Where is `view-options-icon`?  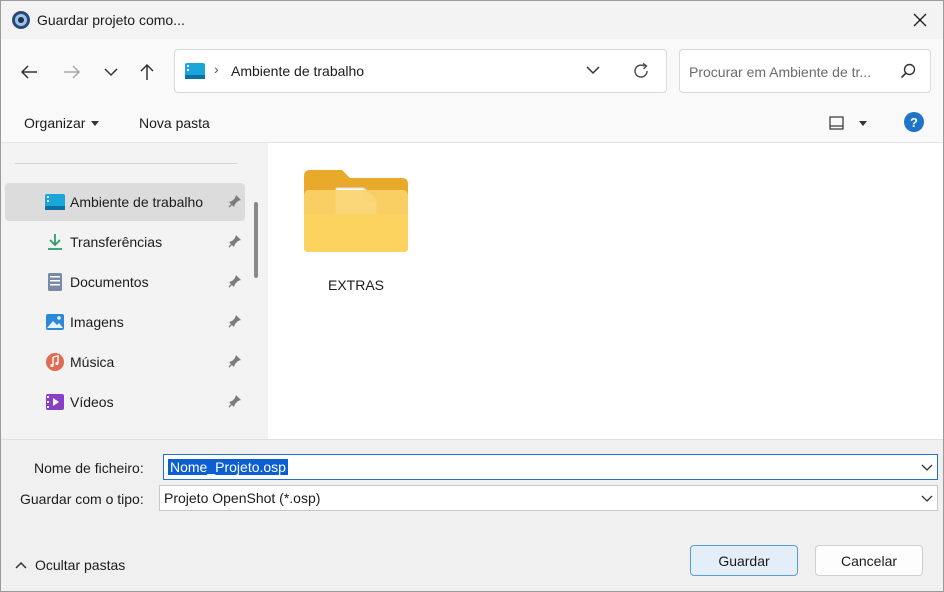 view-options-icon is located at coordinates (837, 123).